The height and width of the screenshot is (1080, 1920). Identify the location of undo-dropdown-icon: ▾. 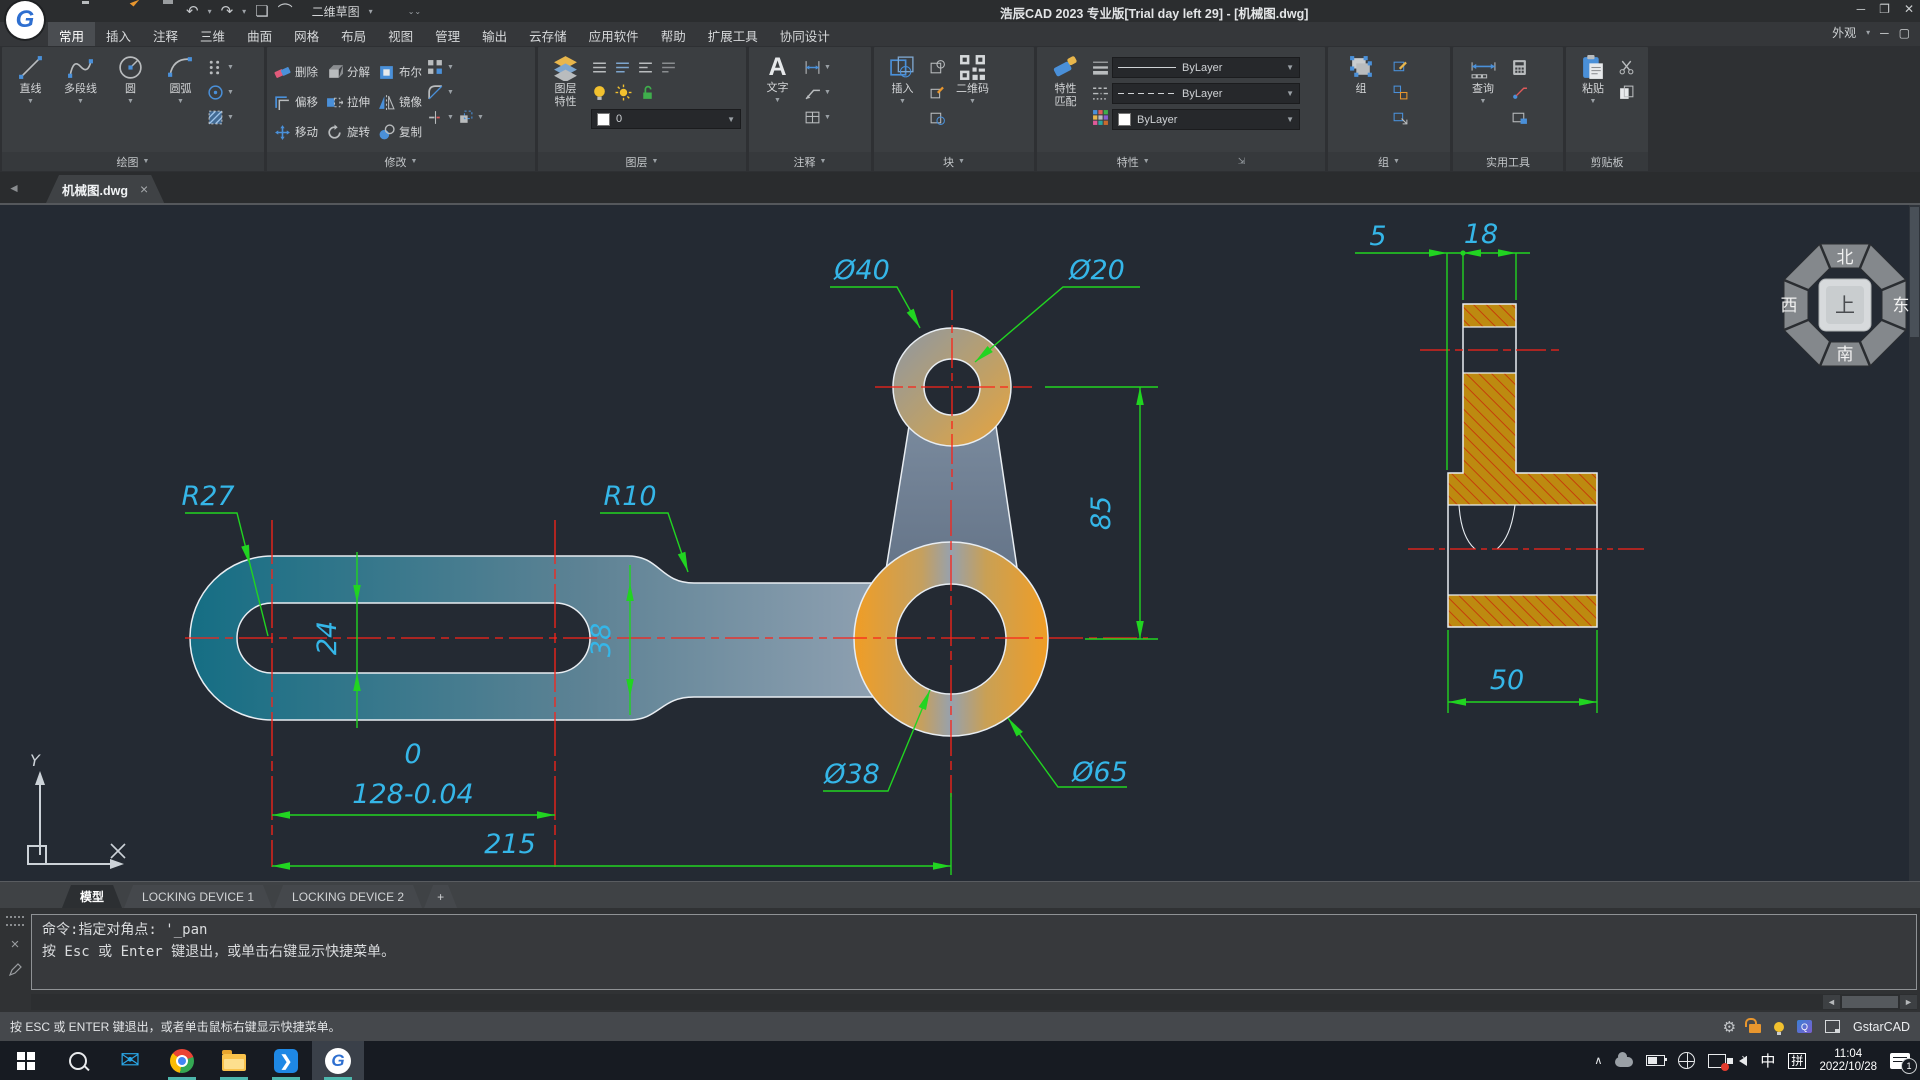
(210, 11).